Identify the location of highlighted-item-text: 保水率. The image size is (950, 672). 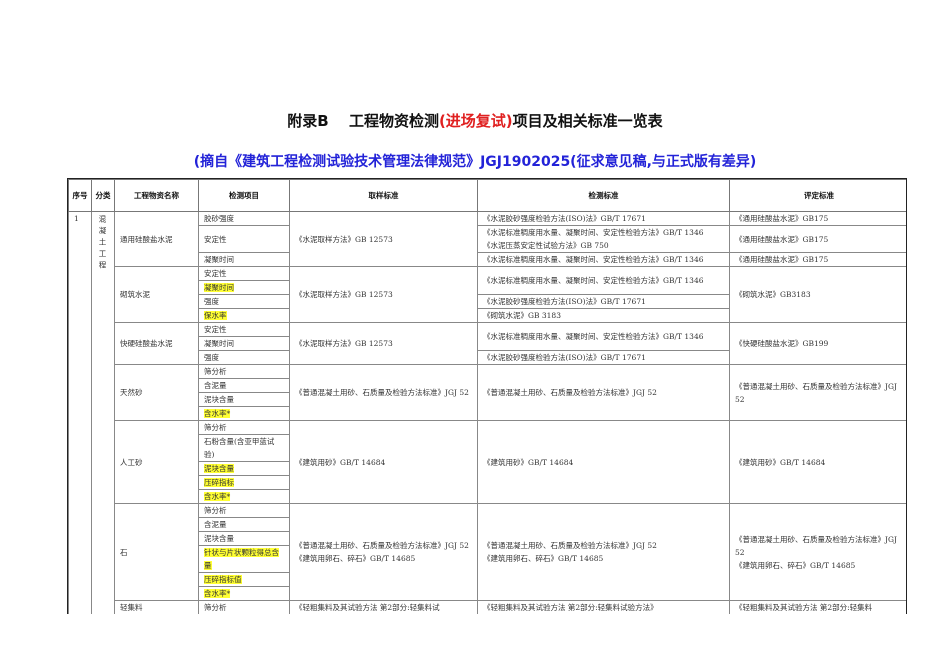
(215, 315).